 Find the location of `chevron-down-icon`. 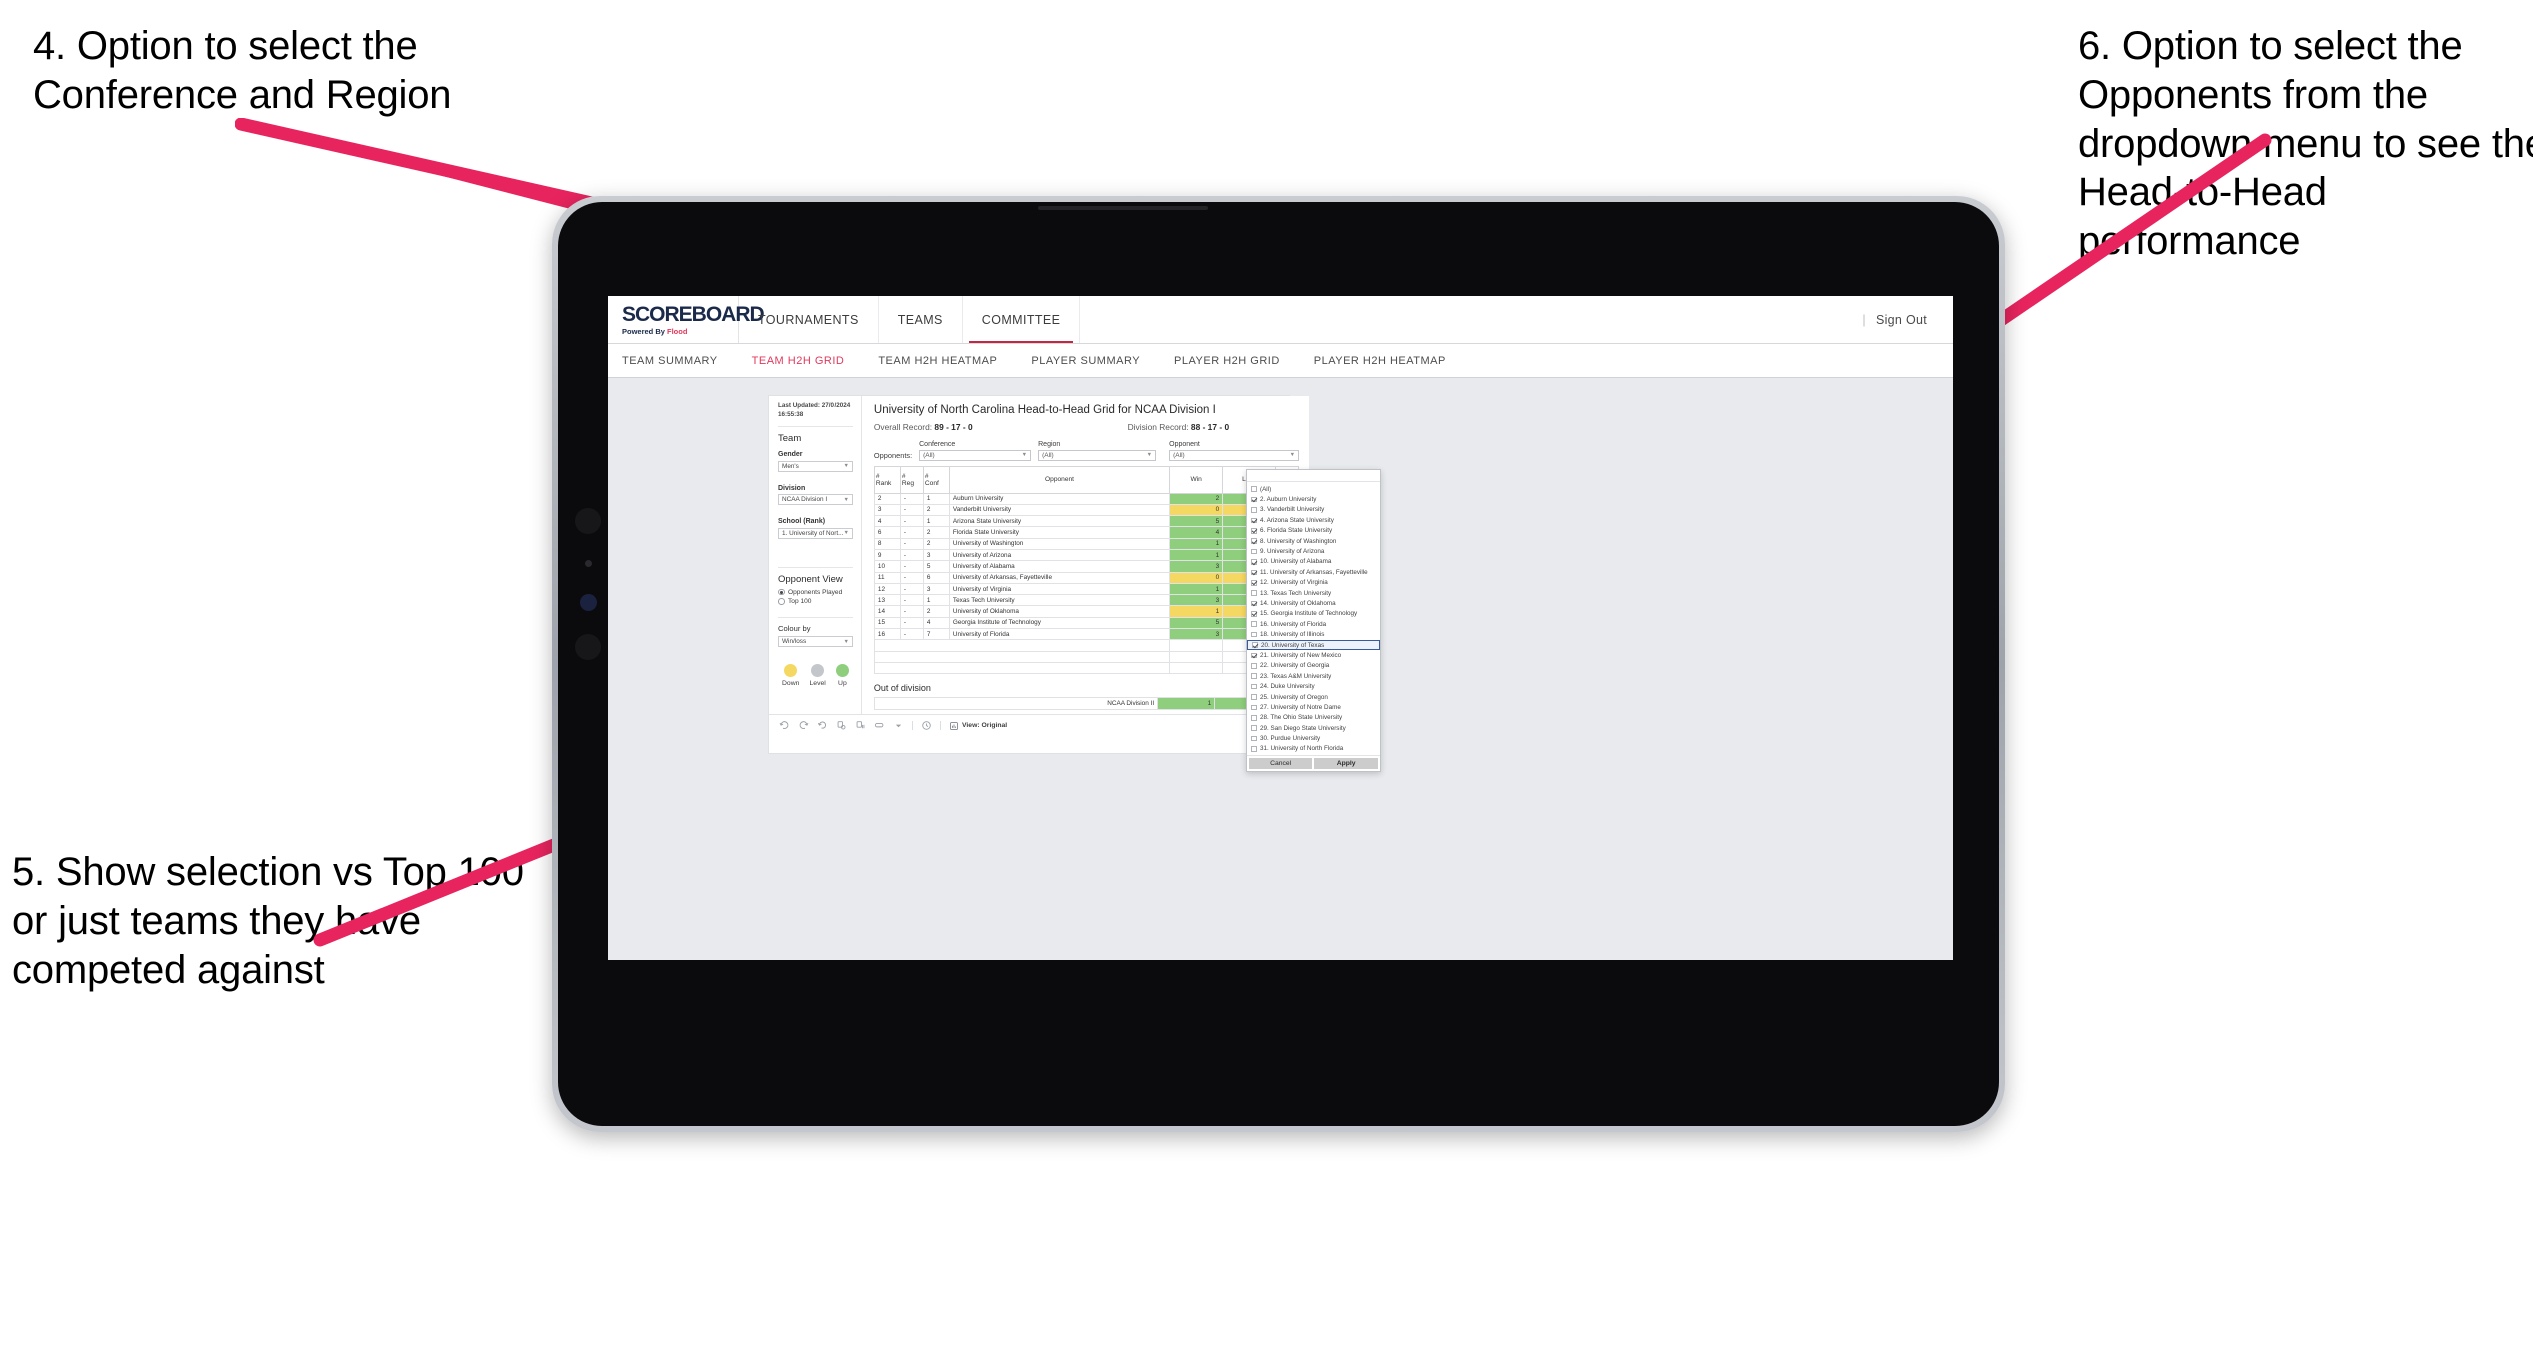

chevron-down-icon is located at coordinates (898, 725).